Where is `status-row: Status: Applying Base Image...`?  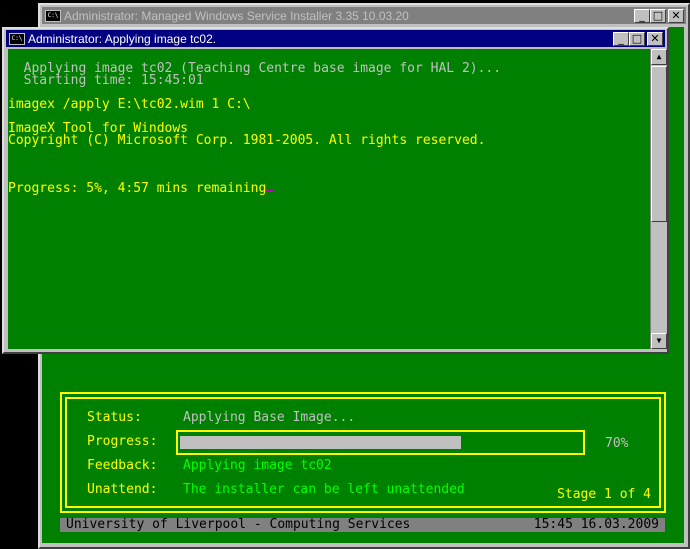
status-row: Status: Applying Base Image... is located at coordinates (221, 417).